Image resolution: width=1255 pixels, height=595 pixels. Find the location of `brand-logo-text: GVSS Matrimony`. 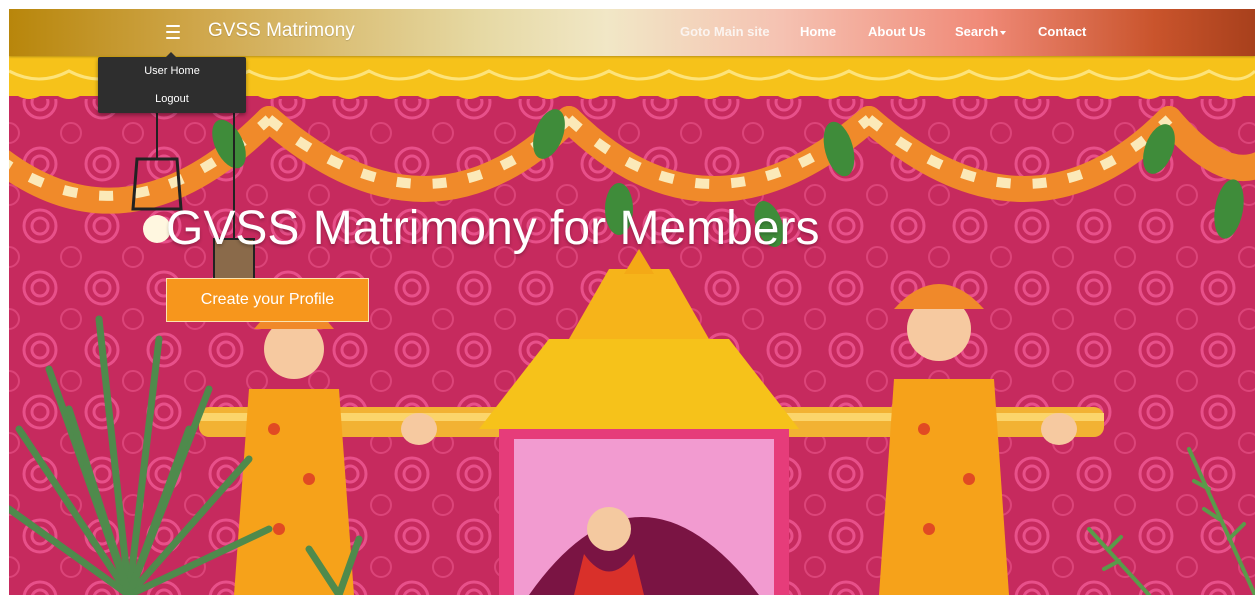

brand-logo-text: GVSS Matrimony is located at coordinates (281, 31).